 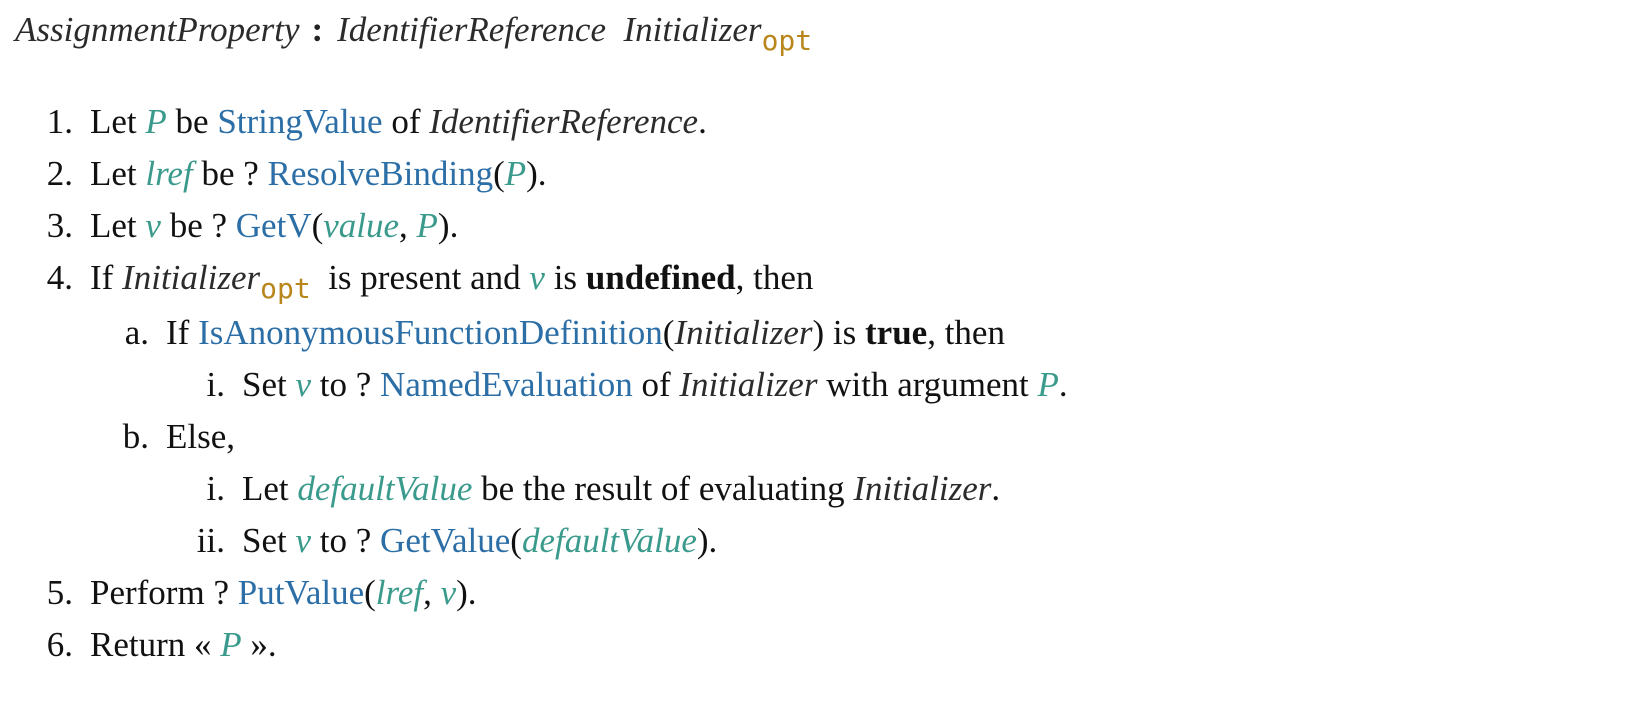 I want to click on step-text: is, so click(x=565, y=277).